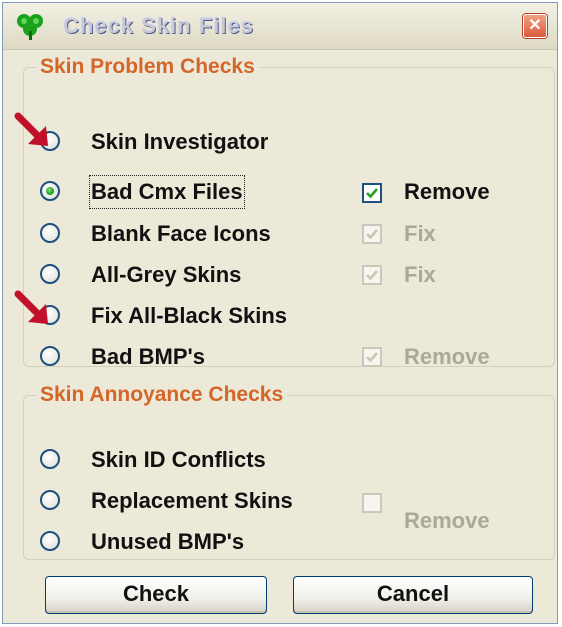  Describe the element at coordinates (167, 192) in the screenshot. I see `option-label: Bad Cmx Files` at that location.